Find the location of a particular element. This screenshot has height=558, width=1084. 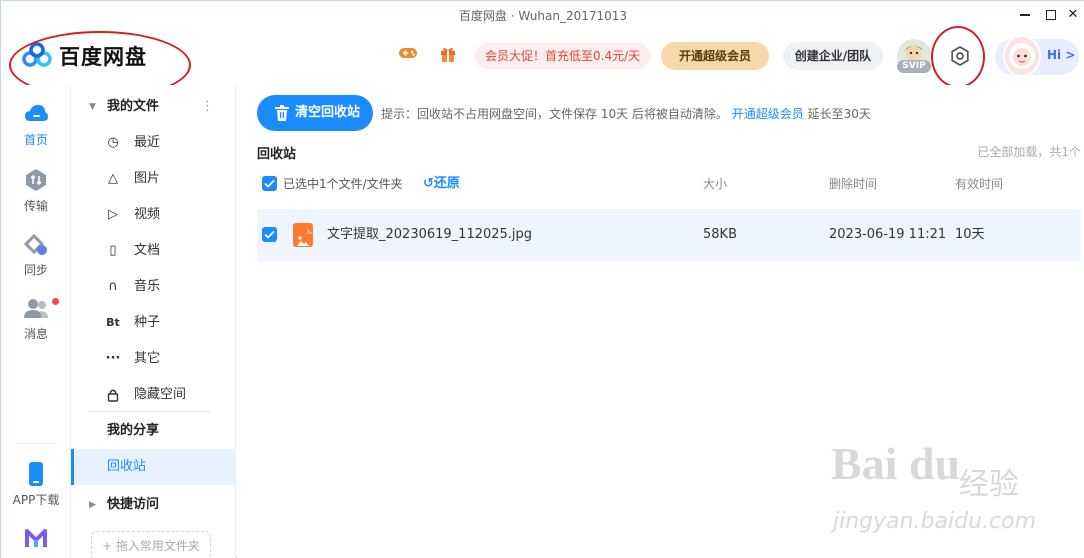

maximize-icon is located at coordinates (1051, 14).